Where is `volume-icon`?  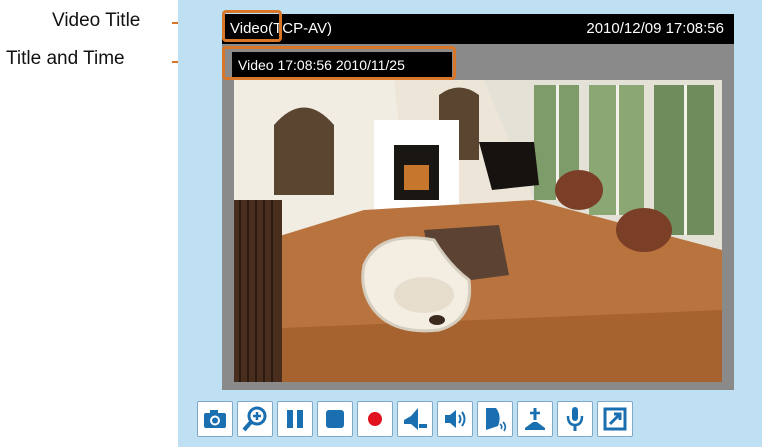
volume-icon is located at coordinates (415, 419).